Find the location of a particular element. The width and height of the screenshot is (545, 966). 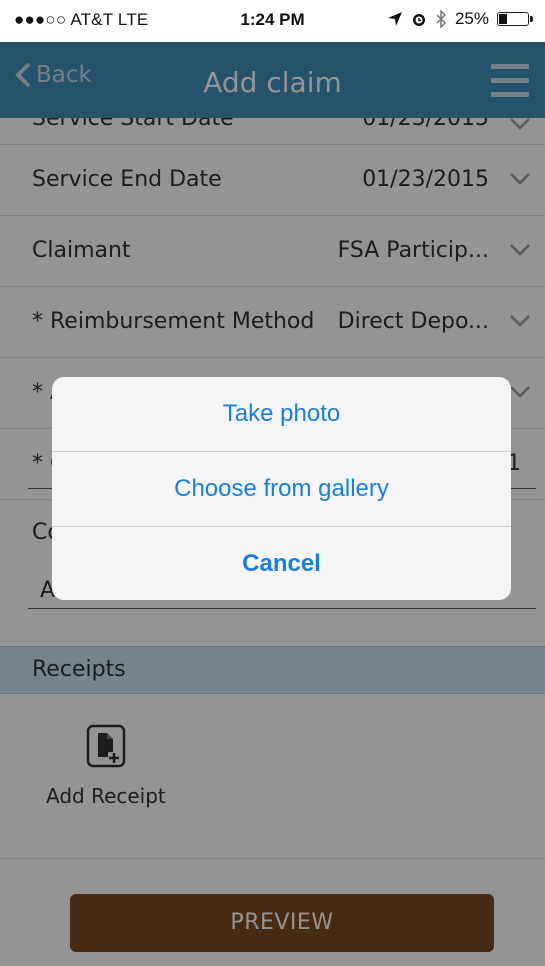

choose-gallery-button: Choose from gallery is located at coordinates (281, 489).